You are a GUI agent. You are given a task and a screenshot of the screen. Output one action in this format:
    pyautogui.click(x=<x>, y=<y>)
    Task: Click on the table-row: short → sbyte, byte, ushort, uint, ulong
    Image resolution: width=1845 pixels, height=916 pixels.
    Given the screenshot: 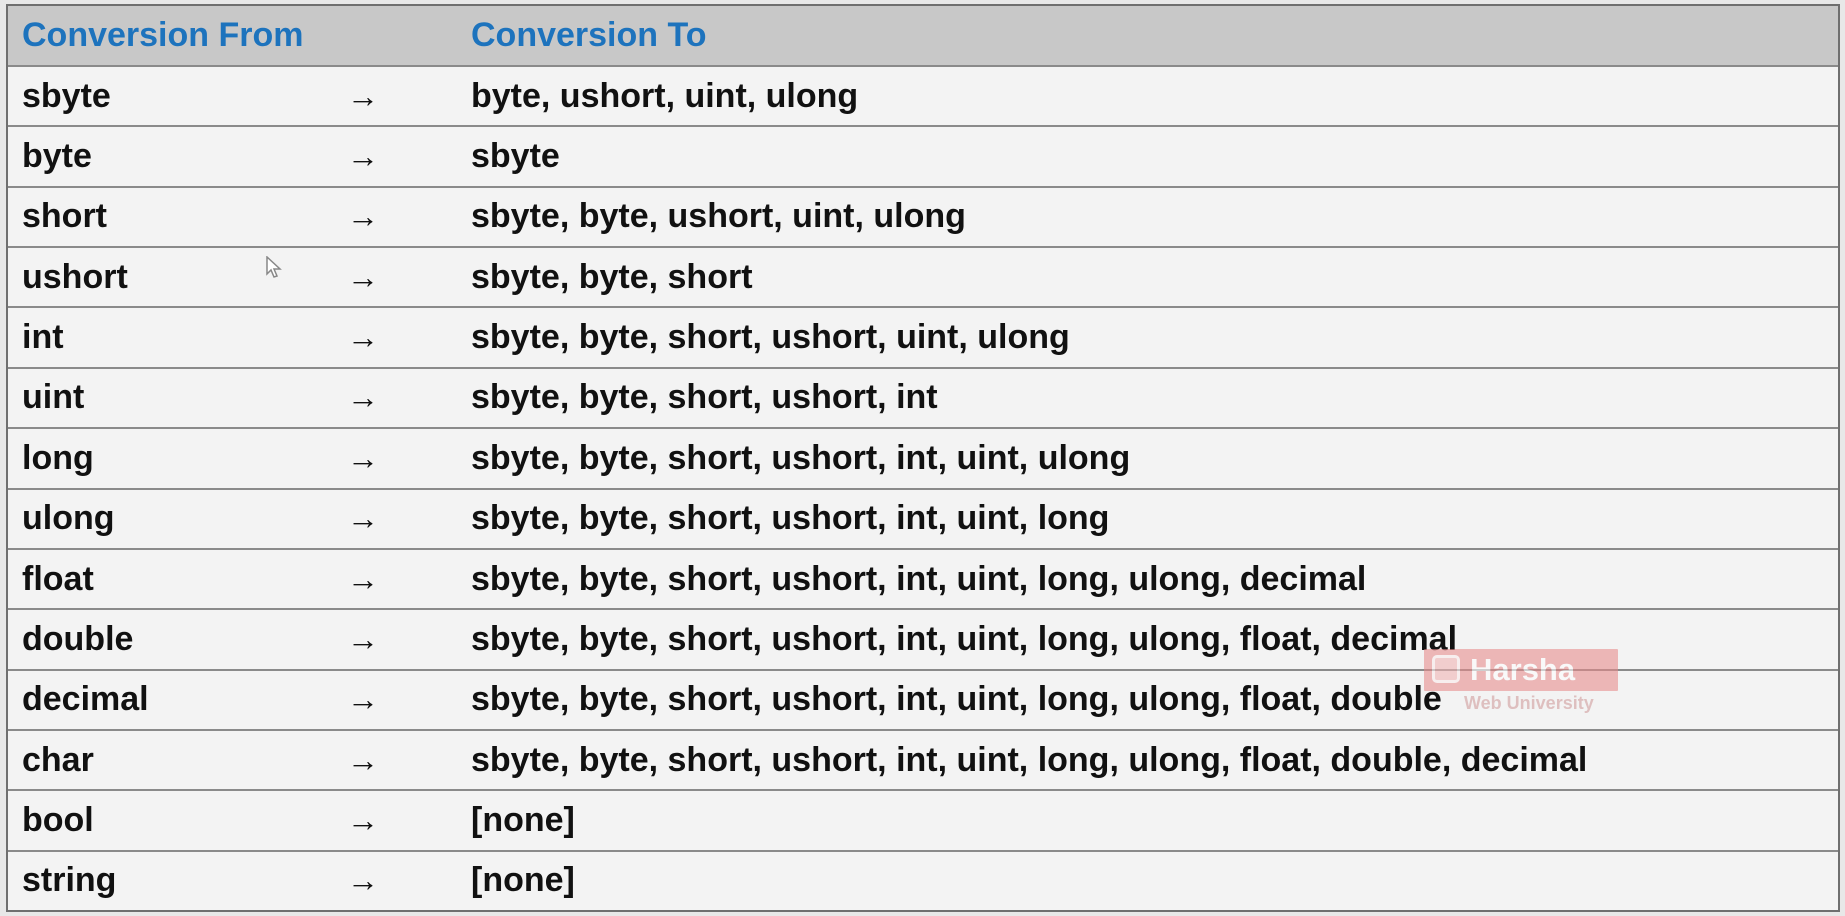 What is the action you would take?
    pyautogui.click(x=923, y=215)
    